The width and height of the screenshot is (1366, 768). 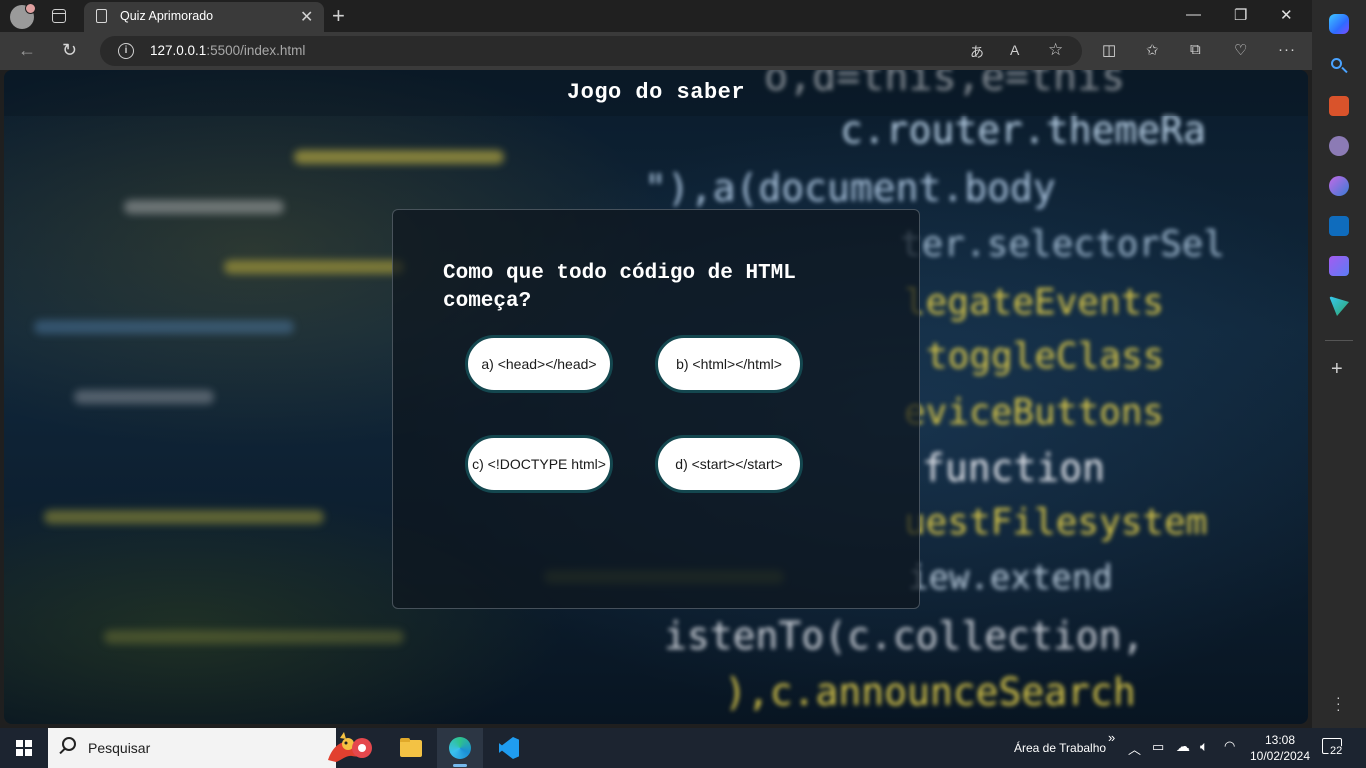 What do you see at coordinates (1056, 522) in the screenshot?
I see `bg-code-line: uestFilesystem` at bounding box center [1056, 522].